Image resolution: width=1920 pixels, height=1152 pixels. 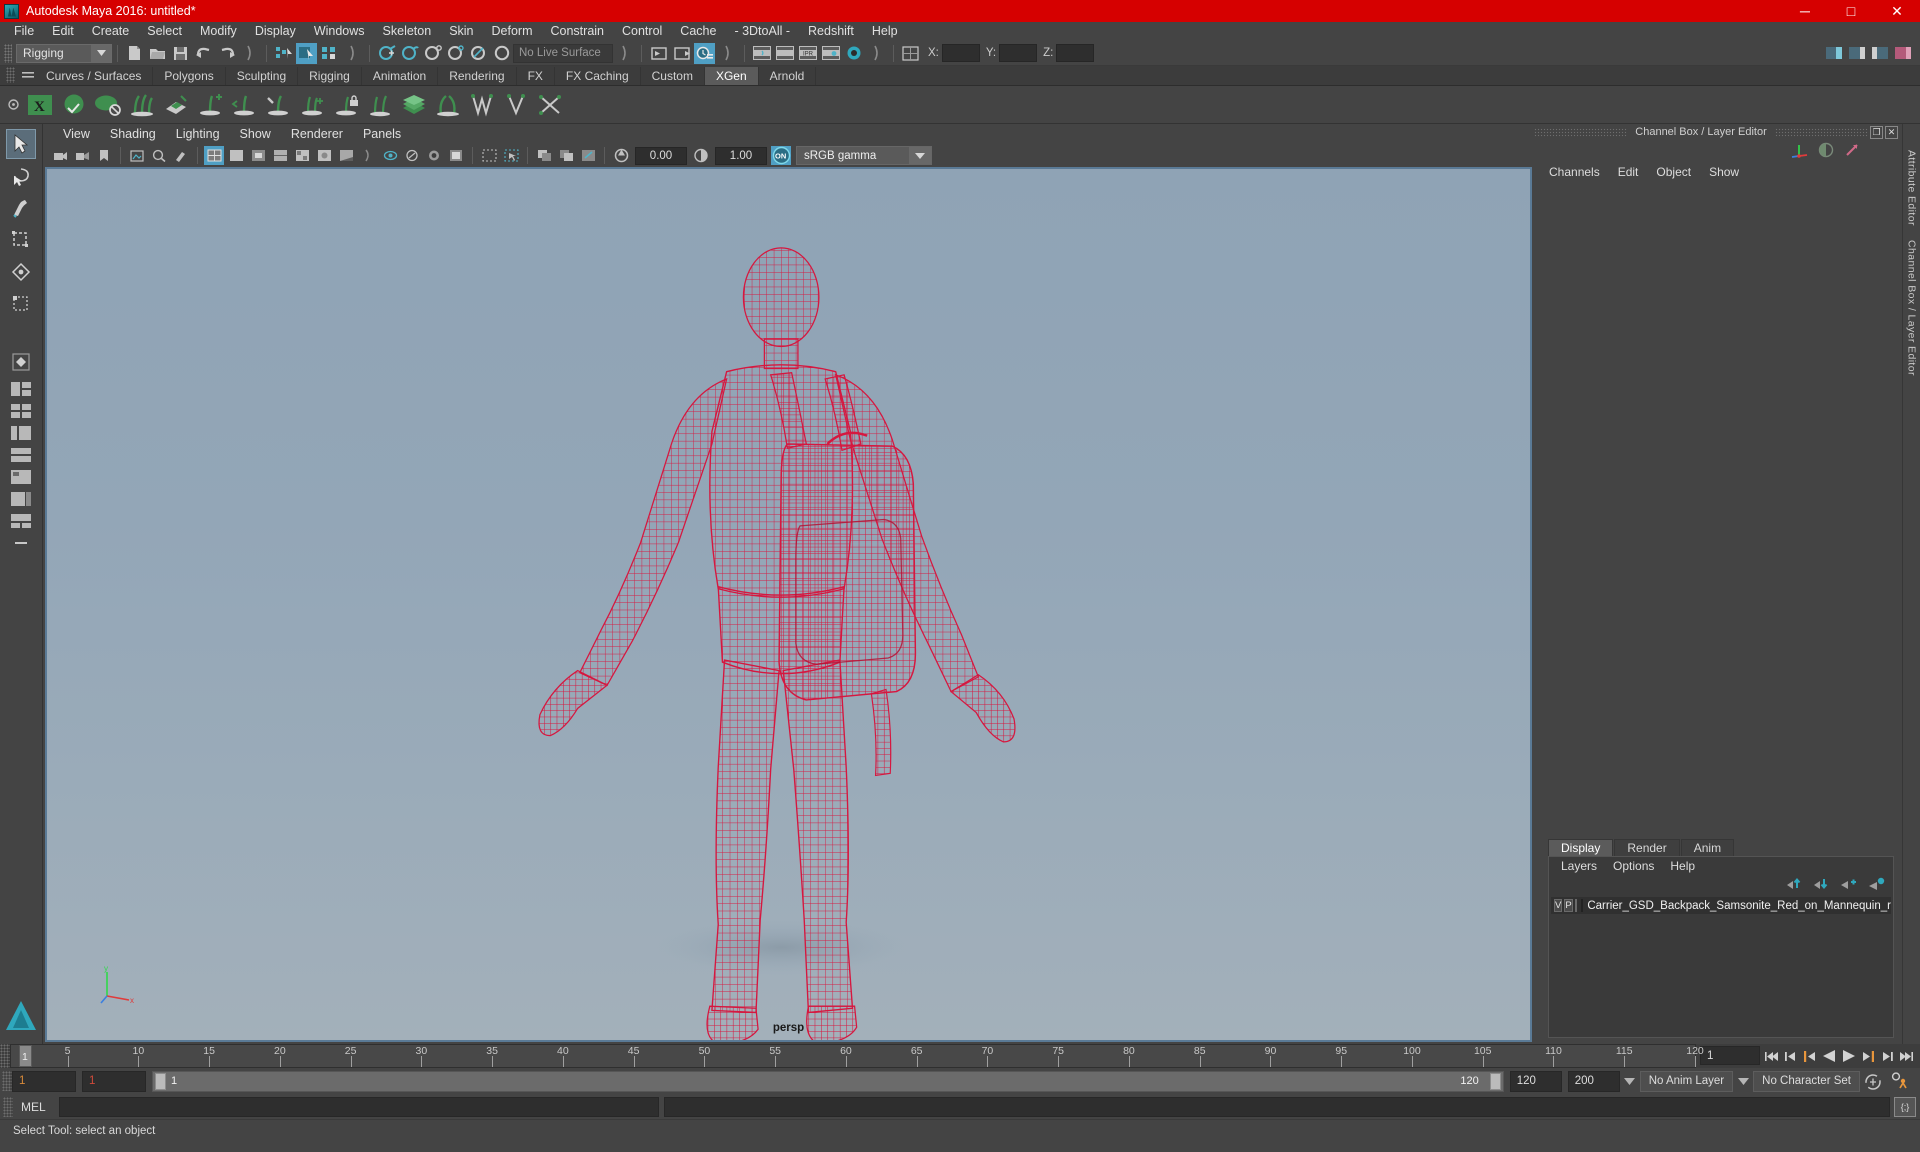 What do you see at coordinates (312, 105) in the screenshot?
I see `xgen-add-guide-plus-icon` at bounding box center [312, 105].